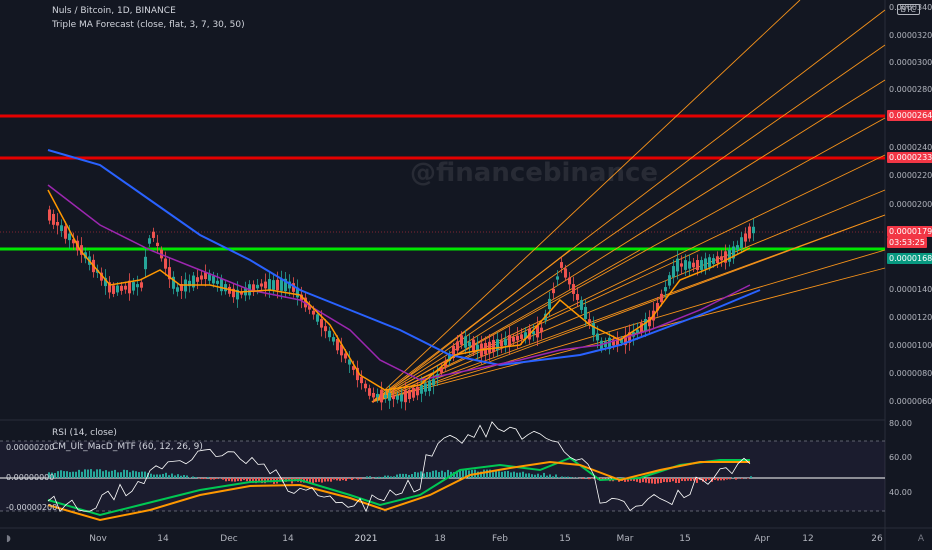 The width and height of the screenshot is (932, 550). I want to click on time-axis-label: 15, so click(565, 539).